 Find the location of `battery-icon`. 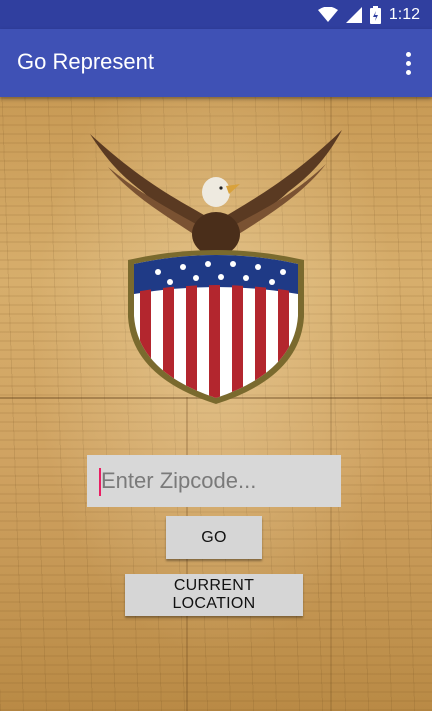

battery-icon is located at coordinates (375, 14).